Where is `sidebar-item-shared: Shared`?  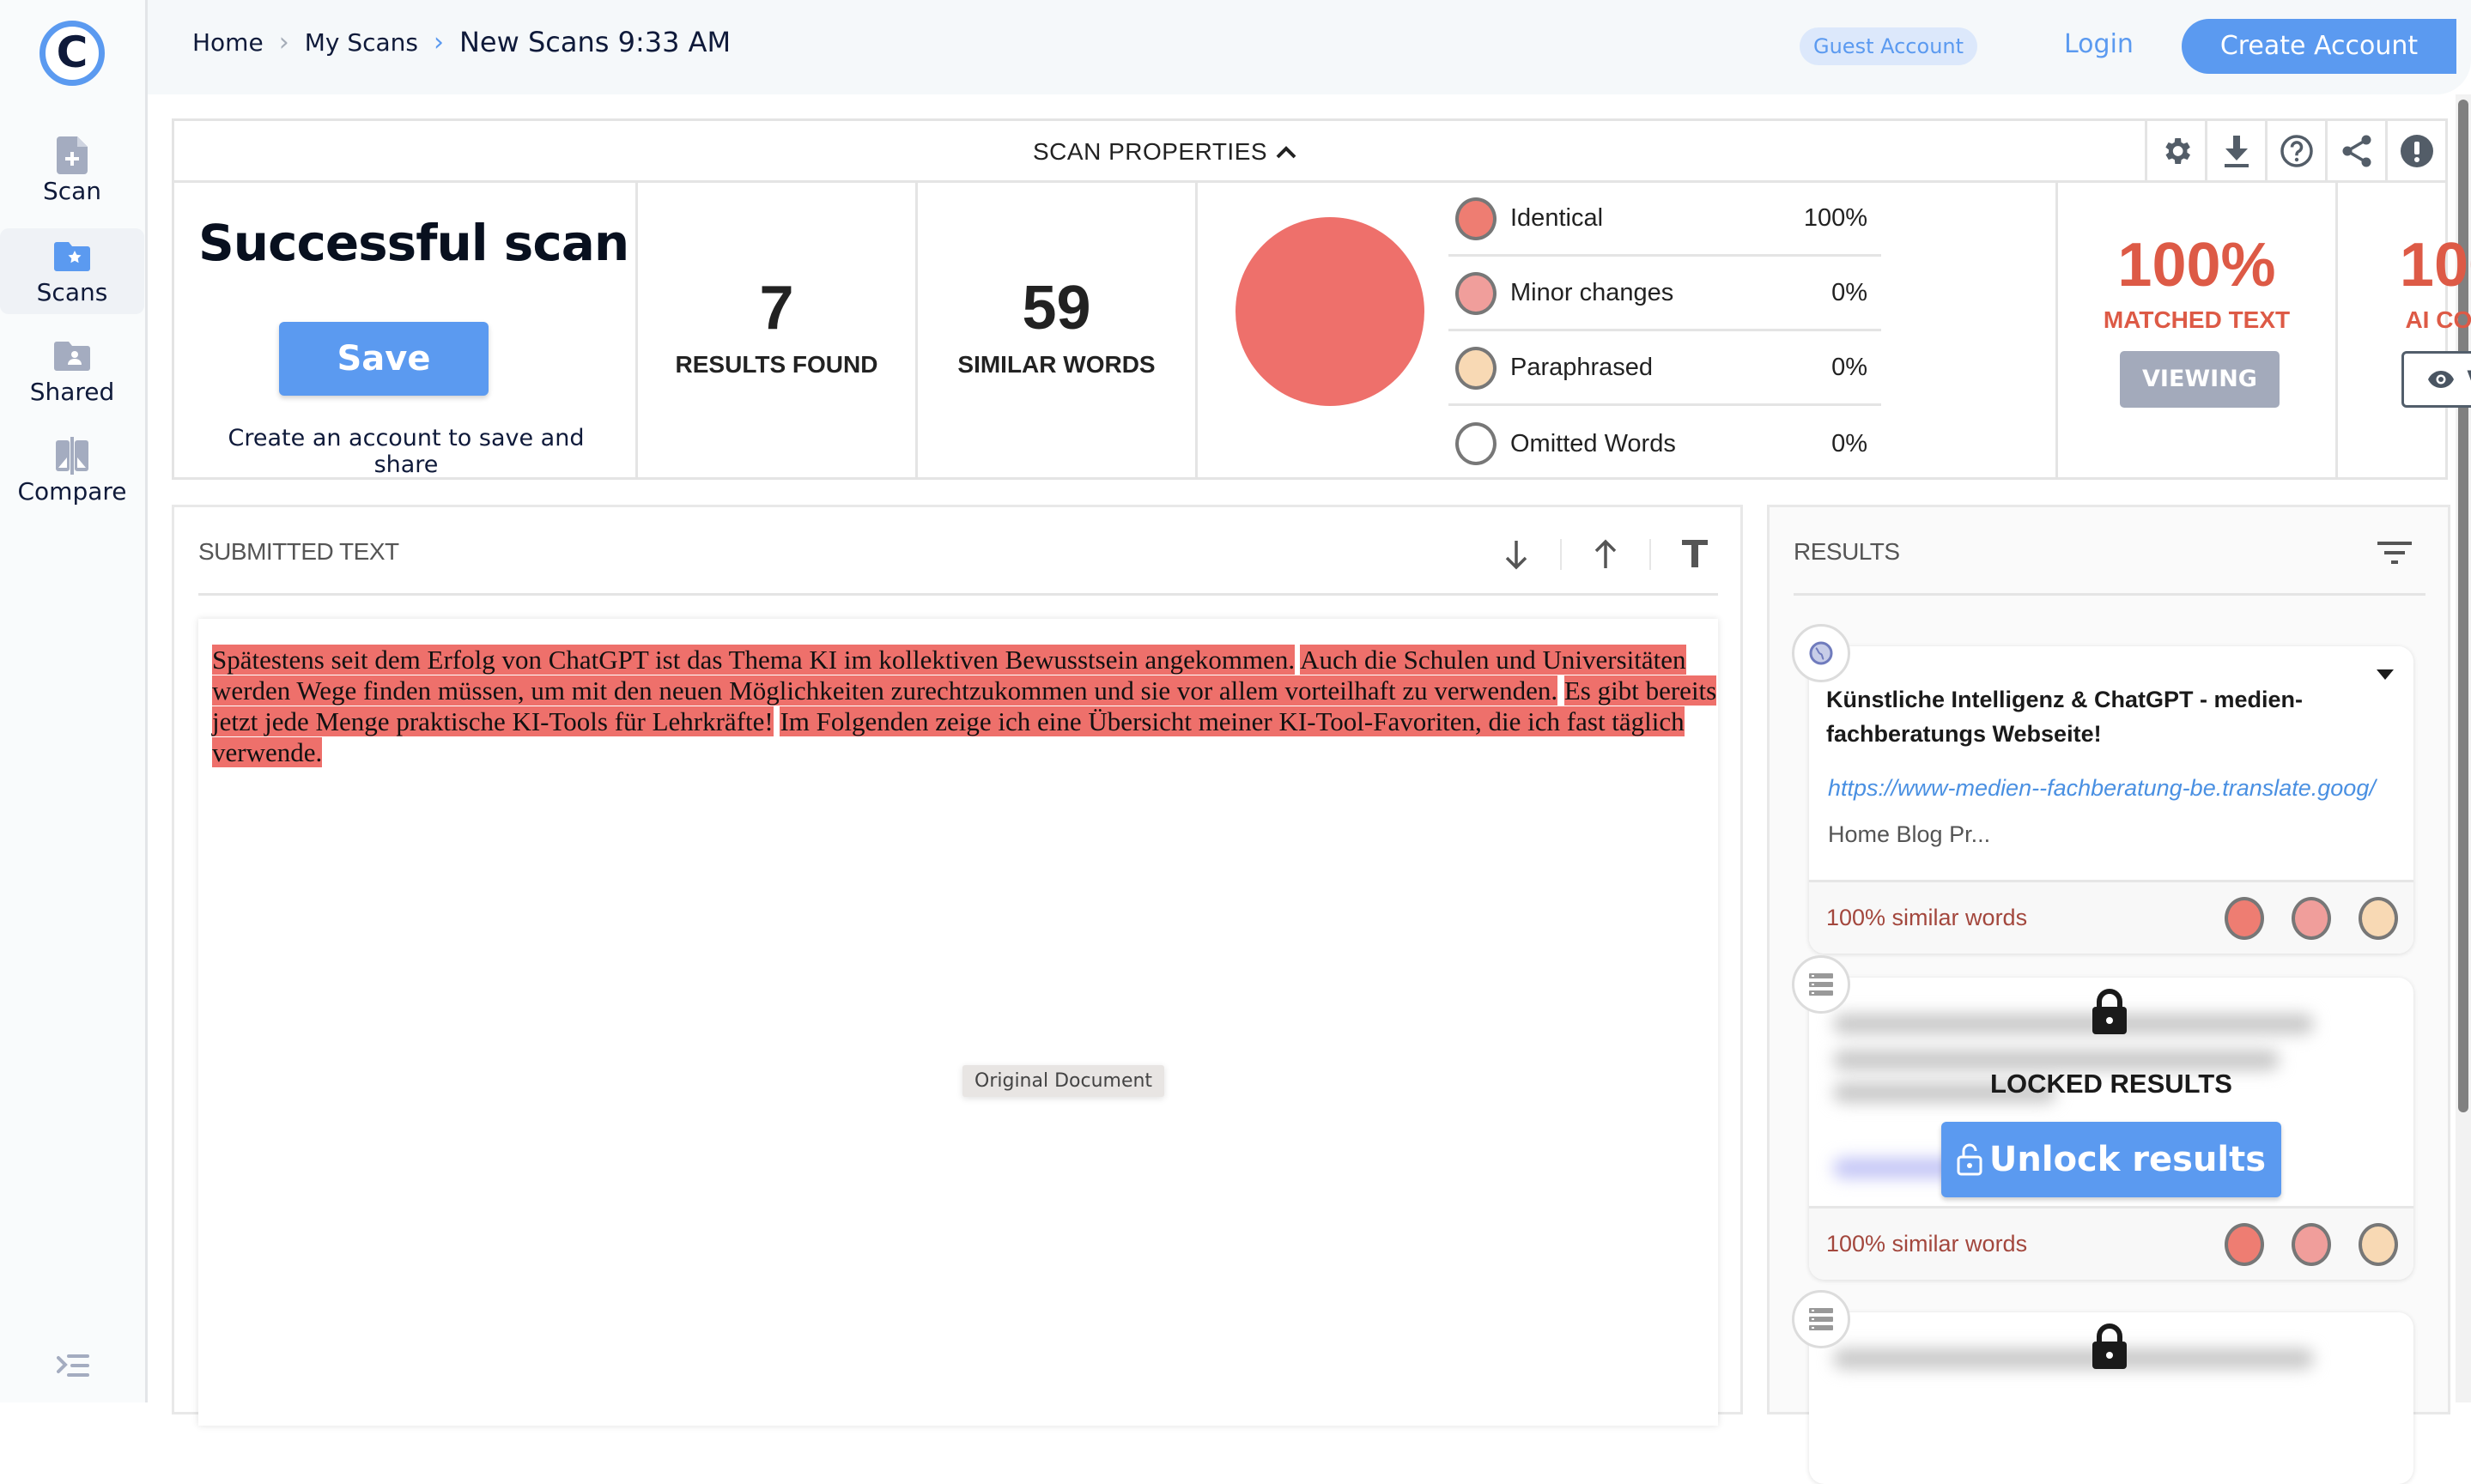
sidebar-item-shared: Shared is located at coordinates (72, 371).